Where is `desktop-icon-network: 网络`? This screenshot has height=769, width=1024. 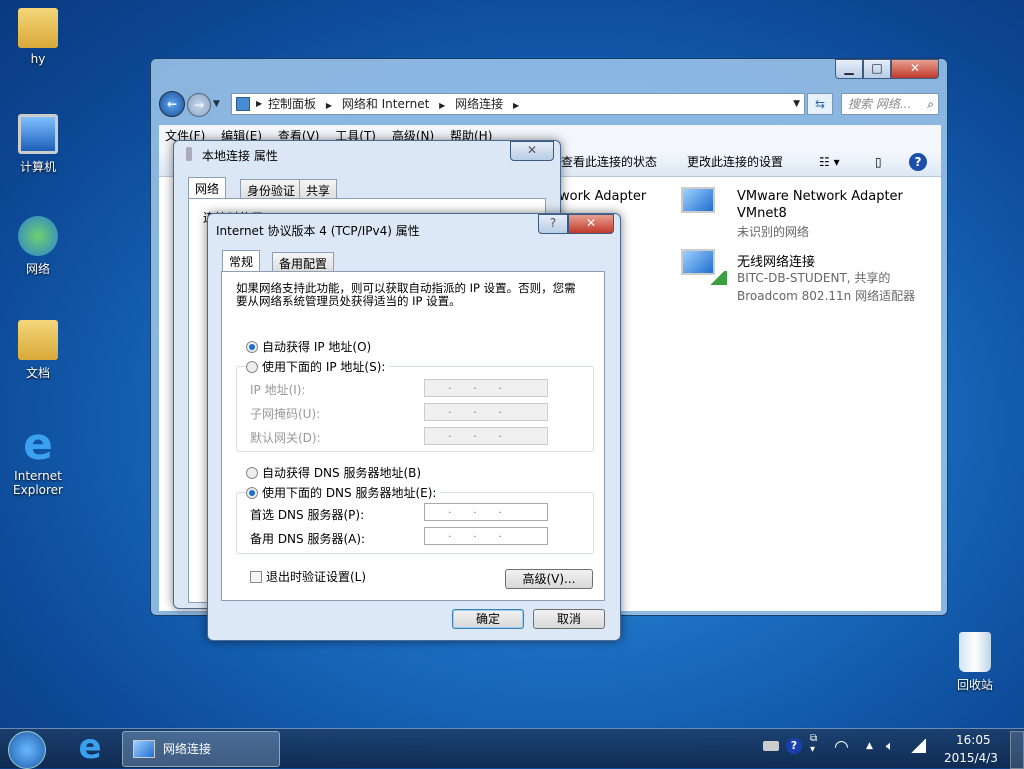
desktop-icon-network: 网络 is located at coordinates (38, 246).